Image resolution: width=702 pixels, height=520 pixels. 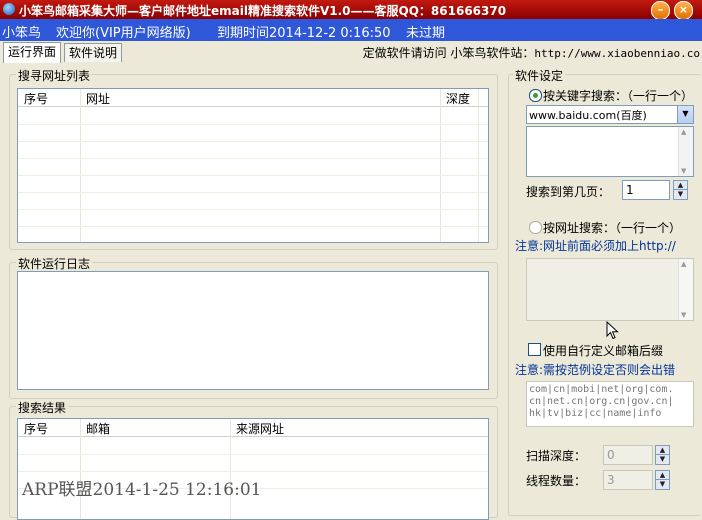 I want to click on top-links: 定做软件请访问 小笨鸟软件站：http://www.xiaobenniao.co, so click(x=531, y=52).